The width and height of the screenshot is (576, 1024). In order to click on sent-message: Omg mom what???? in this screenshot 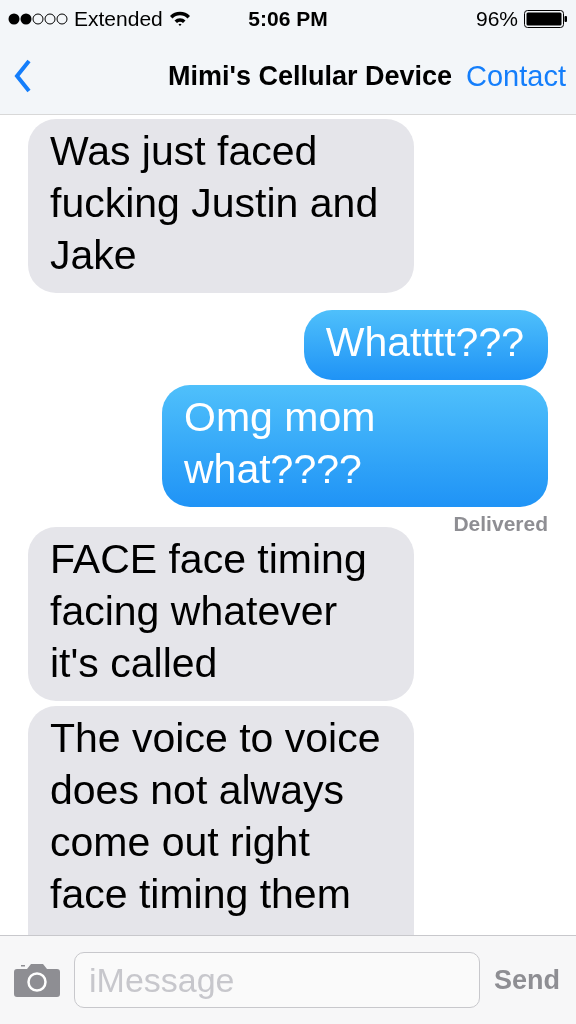, I will do `click(355, 446)`.